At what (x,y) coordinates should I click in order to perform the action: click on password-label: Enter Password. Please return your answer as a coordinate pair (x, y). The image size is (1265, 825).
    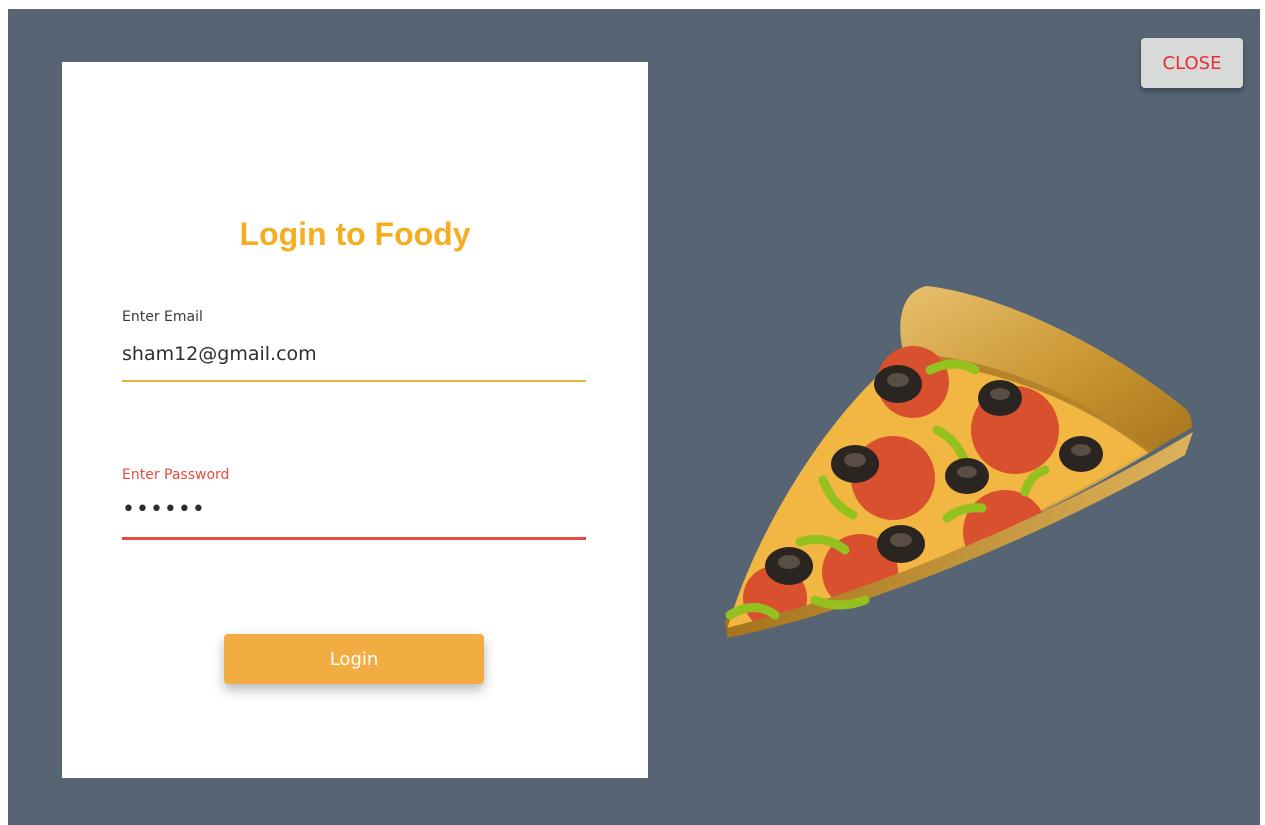
    Looking at the image, I should click on (176, 475).